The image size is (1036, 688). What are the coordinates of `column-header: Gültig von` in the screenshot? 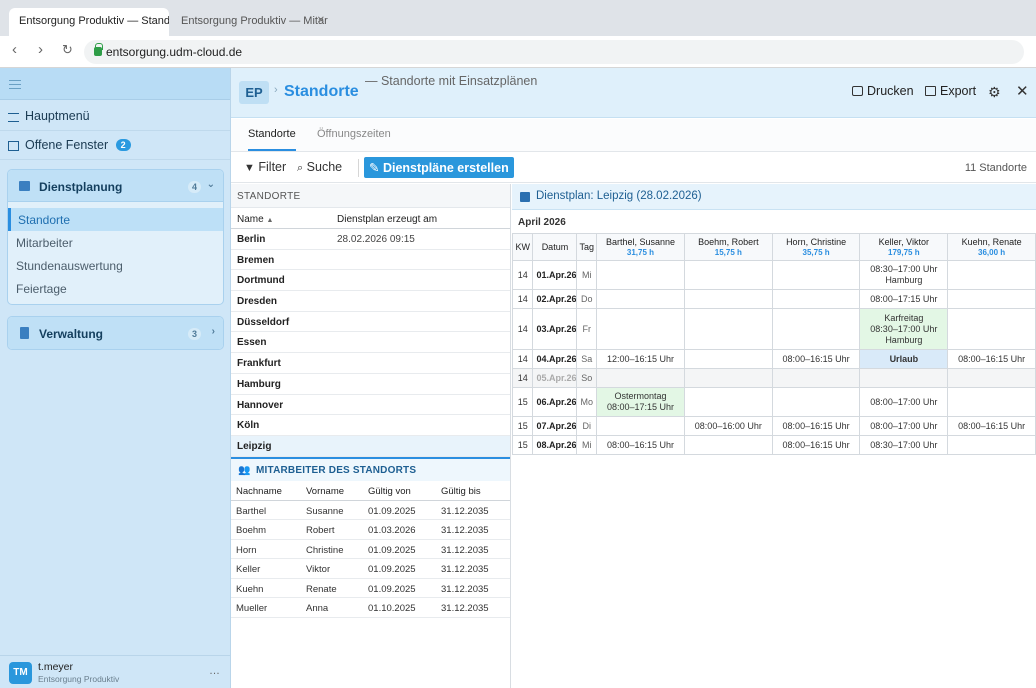 It's located at (389, 491).